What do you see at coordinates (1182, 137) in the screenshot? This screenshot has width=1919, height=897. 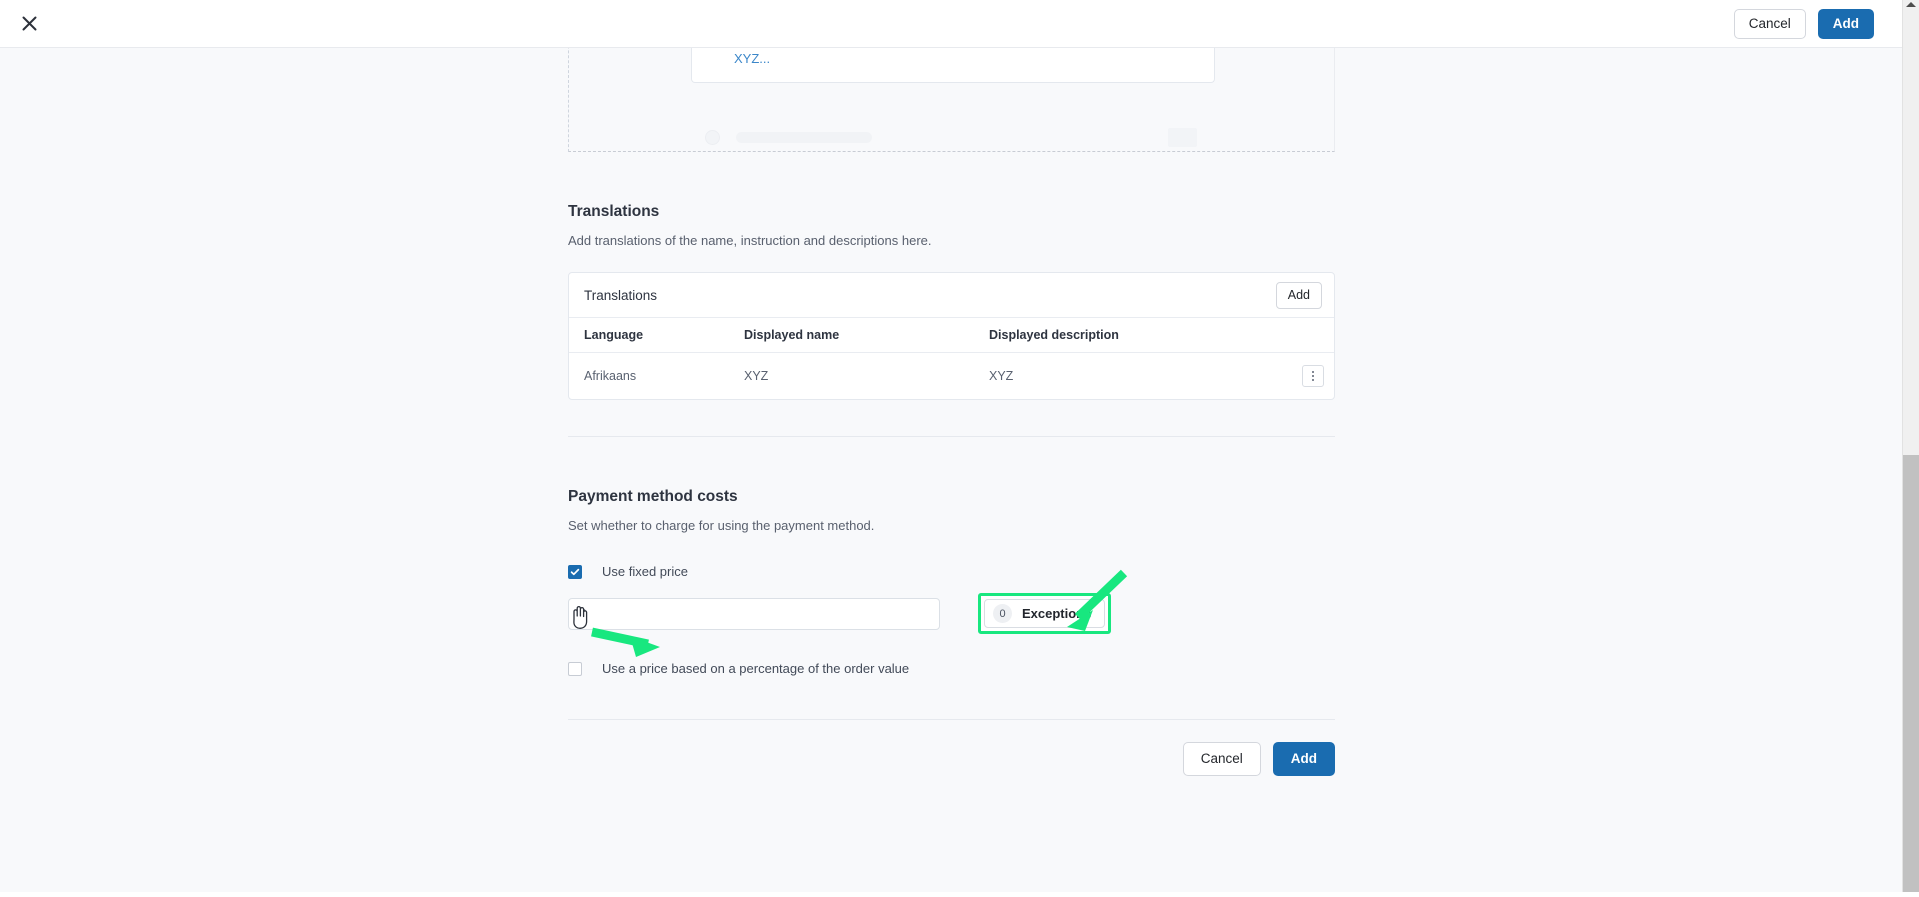 I see `skeleton-action-box` at bounding box center [1182, 137].